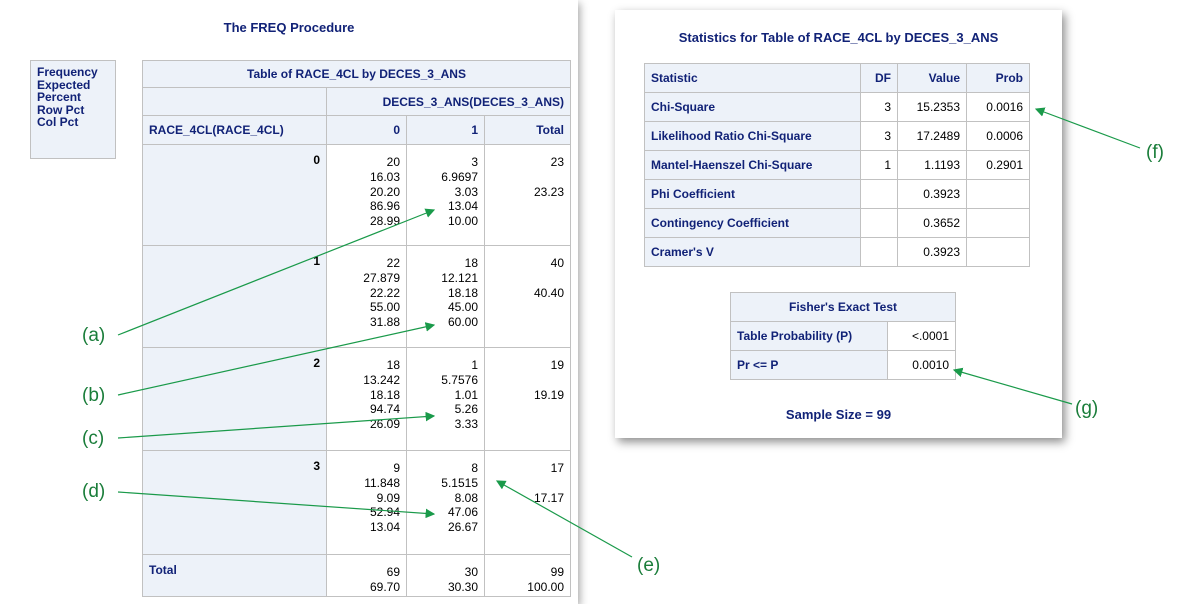 Image resolution: width=1187 pixels, height=604 pixels. I want to click on callout-label-e: (e), so click(649, 565).